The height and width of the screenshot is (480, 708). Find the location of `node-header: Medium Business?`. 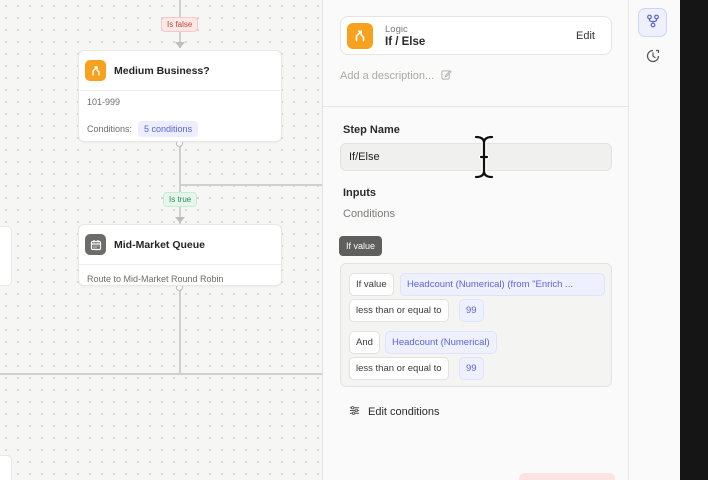

node-header: Medium Business? is located at coordinates (180, 71).